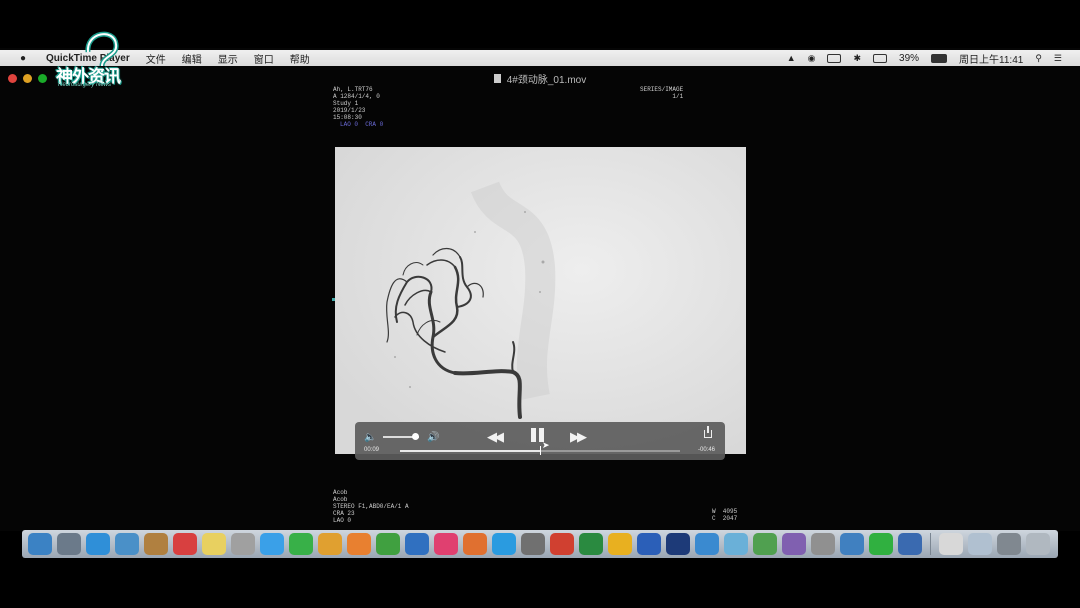  What do you see at coordinates (98, 544) in the screenshot?
I see `dock-safari-icon` at bounding box center [98, 544].